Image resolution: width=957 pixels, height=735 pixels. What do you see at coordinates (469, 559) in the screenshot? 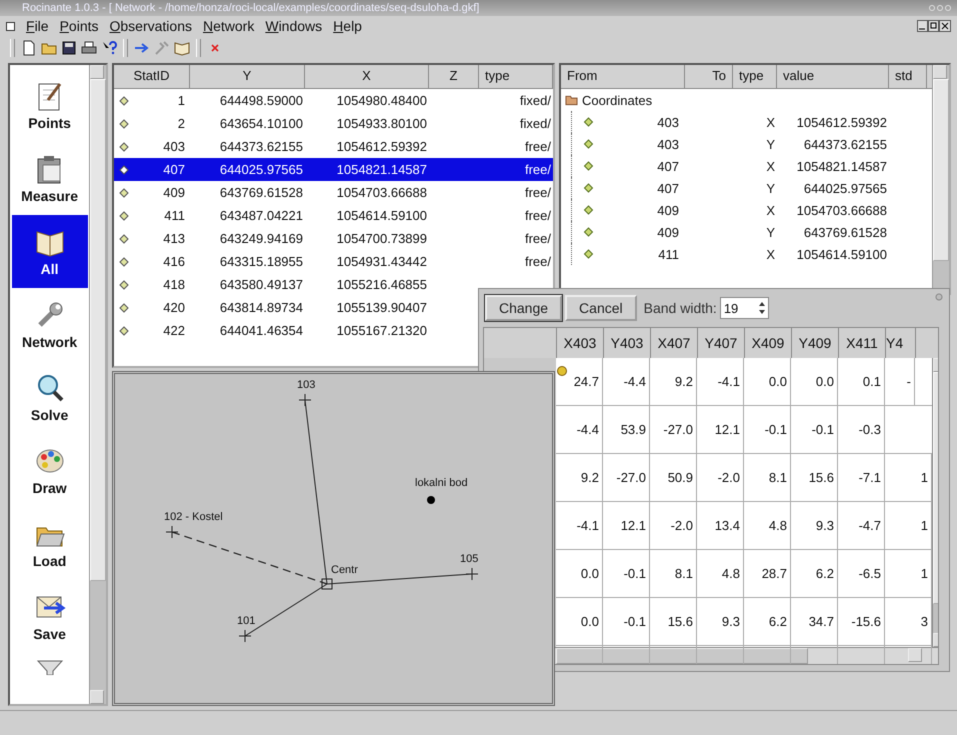
I see `point-label: 105` at bounding box center [469, 559].